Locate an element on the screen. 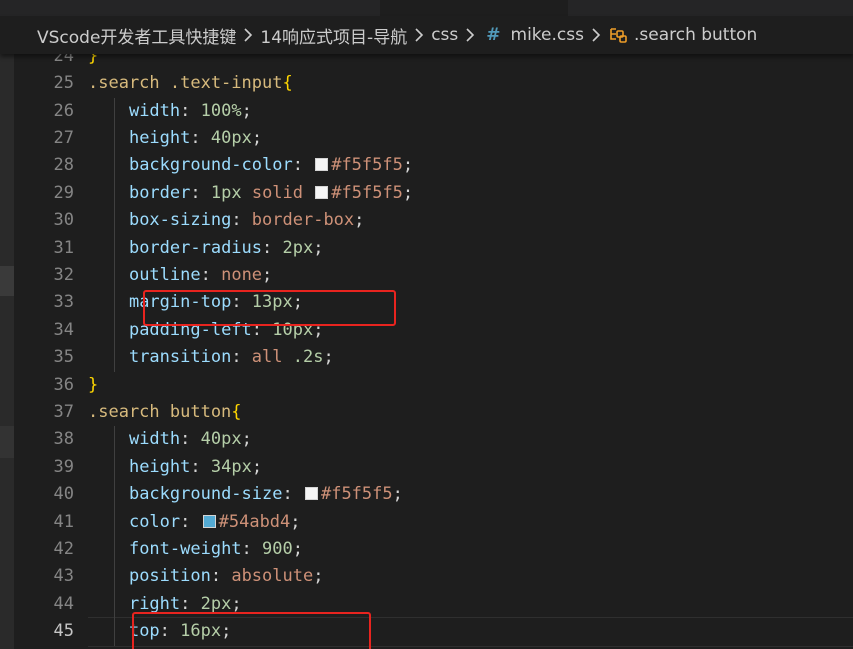 This screenshot has width=853, height=649. css-number-value: 100% is located at coordinates (221, 110).